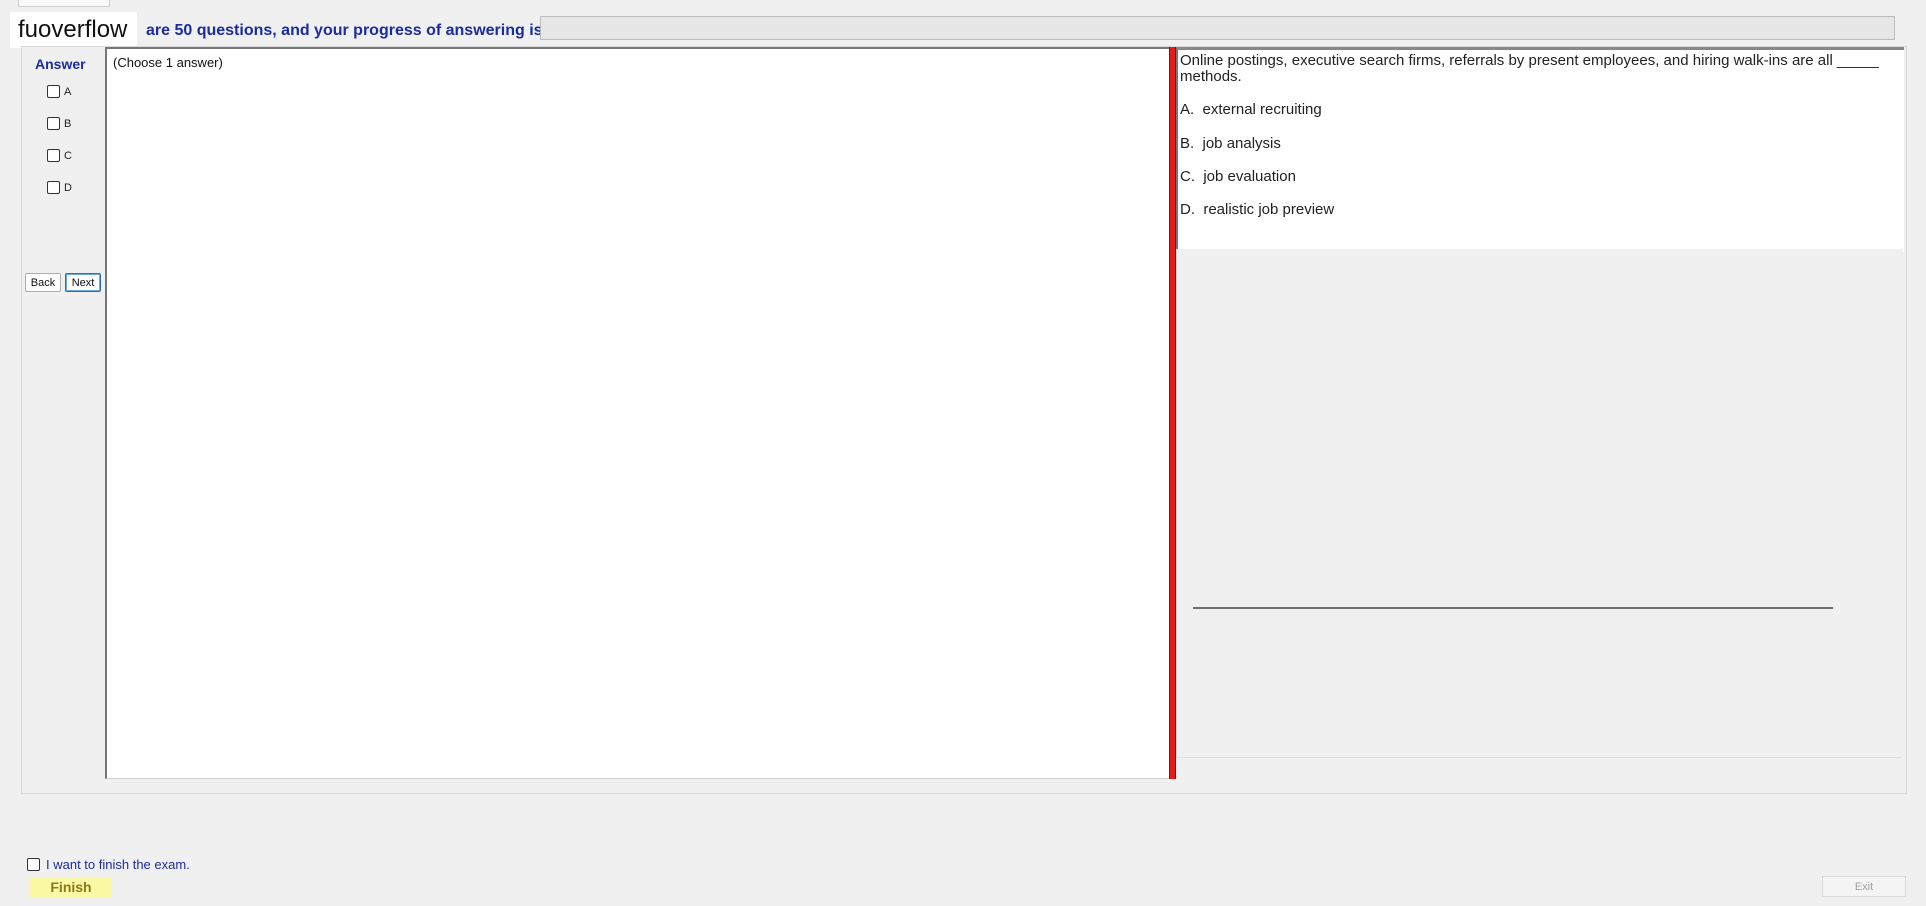 The image size is (1926, 906). Describe the element at coordinates (1864, 886) in the screenshot. I see `exit-button: Exit` at that location.